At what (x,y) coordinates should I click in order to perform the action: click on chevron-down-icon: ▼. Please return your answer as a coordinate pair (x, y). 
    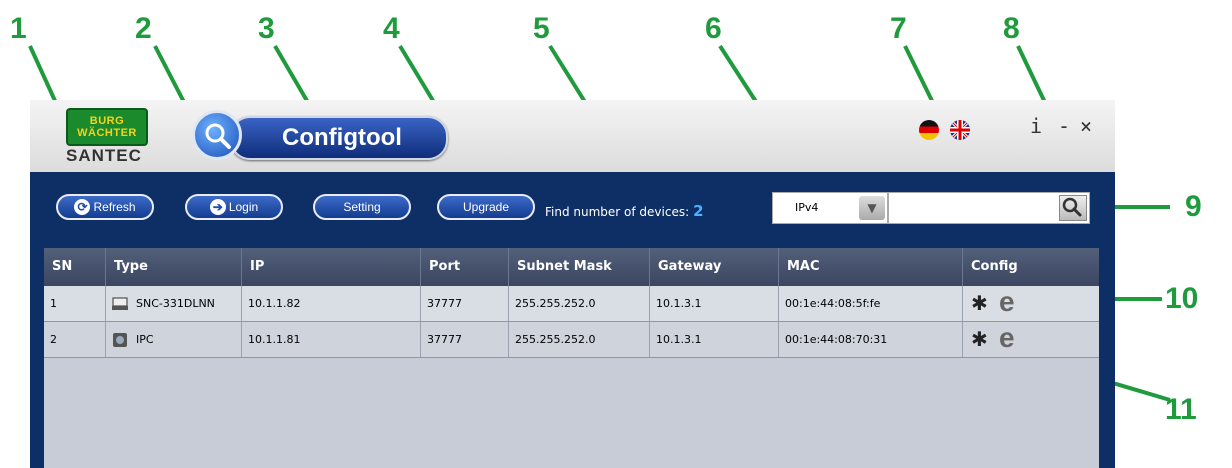
    Looking at the image, I should click on (872, 208).